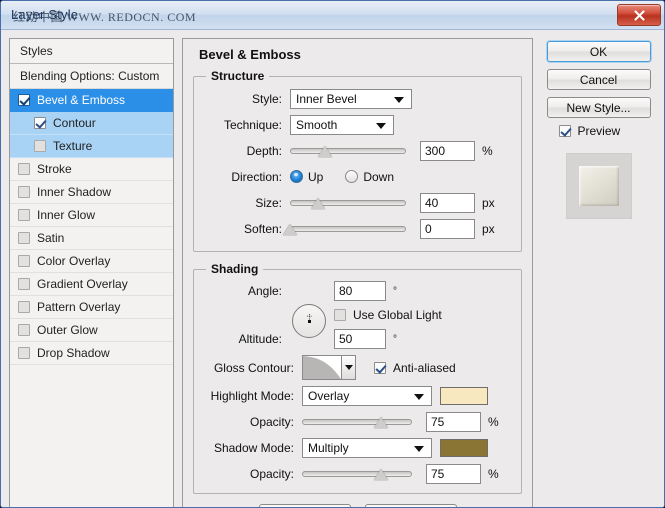 The image size is (665, 508). I want to click on close-button, so click(639, 15).